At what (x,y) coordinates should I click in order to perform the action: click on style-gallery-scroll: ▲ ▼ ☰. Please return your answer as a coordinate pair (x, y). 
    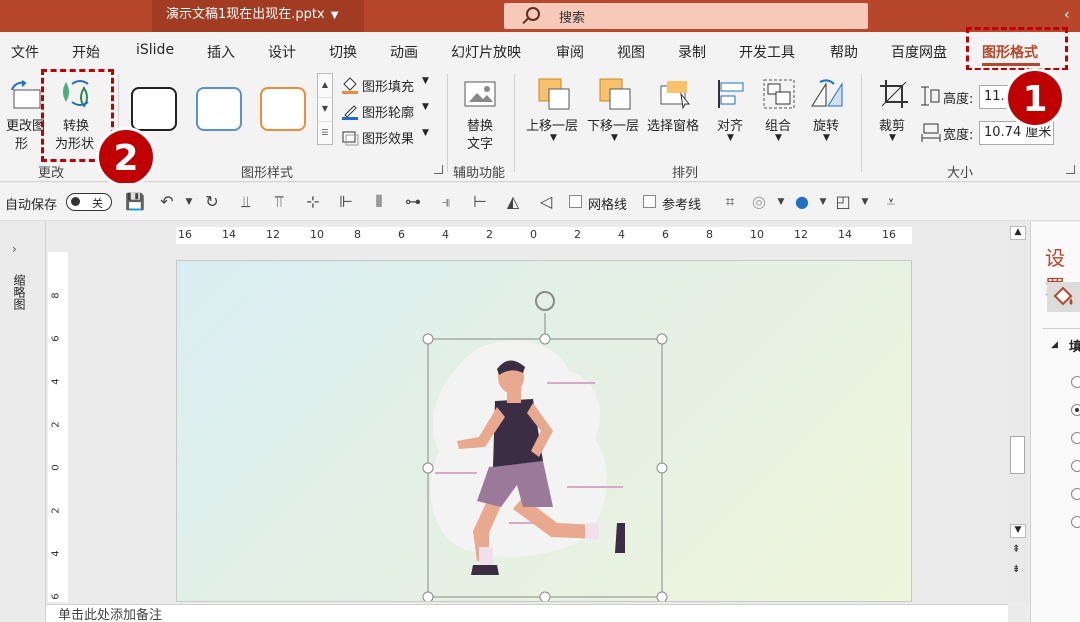
    Looking at the image, I should click on (325, 109).